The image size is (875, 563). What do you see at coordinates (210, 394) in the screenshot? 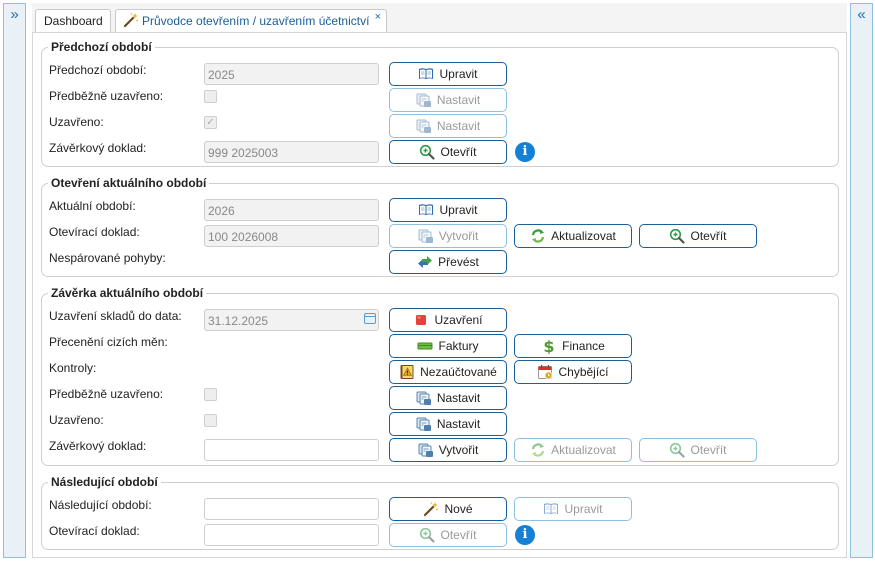
I see `close-prelim-checkbox` at bounding box center [210, 394].